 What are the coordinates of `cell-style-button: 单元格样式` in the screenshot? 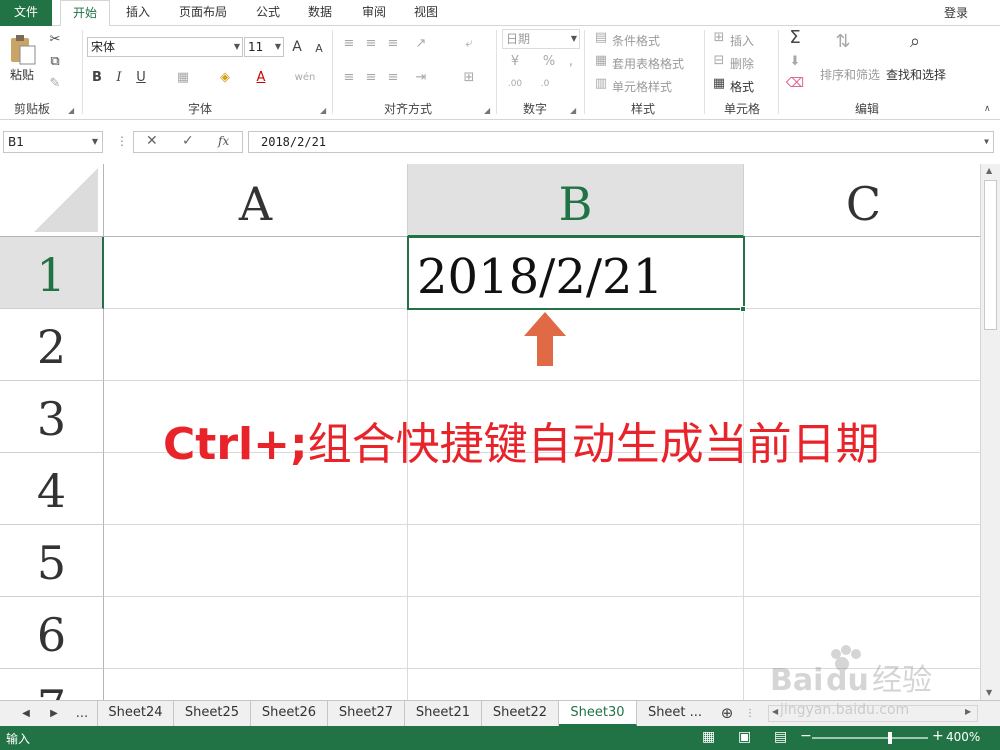 It's located at (642, 86).